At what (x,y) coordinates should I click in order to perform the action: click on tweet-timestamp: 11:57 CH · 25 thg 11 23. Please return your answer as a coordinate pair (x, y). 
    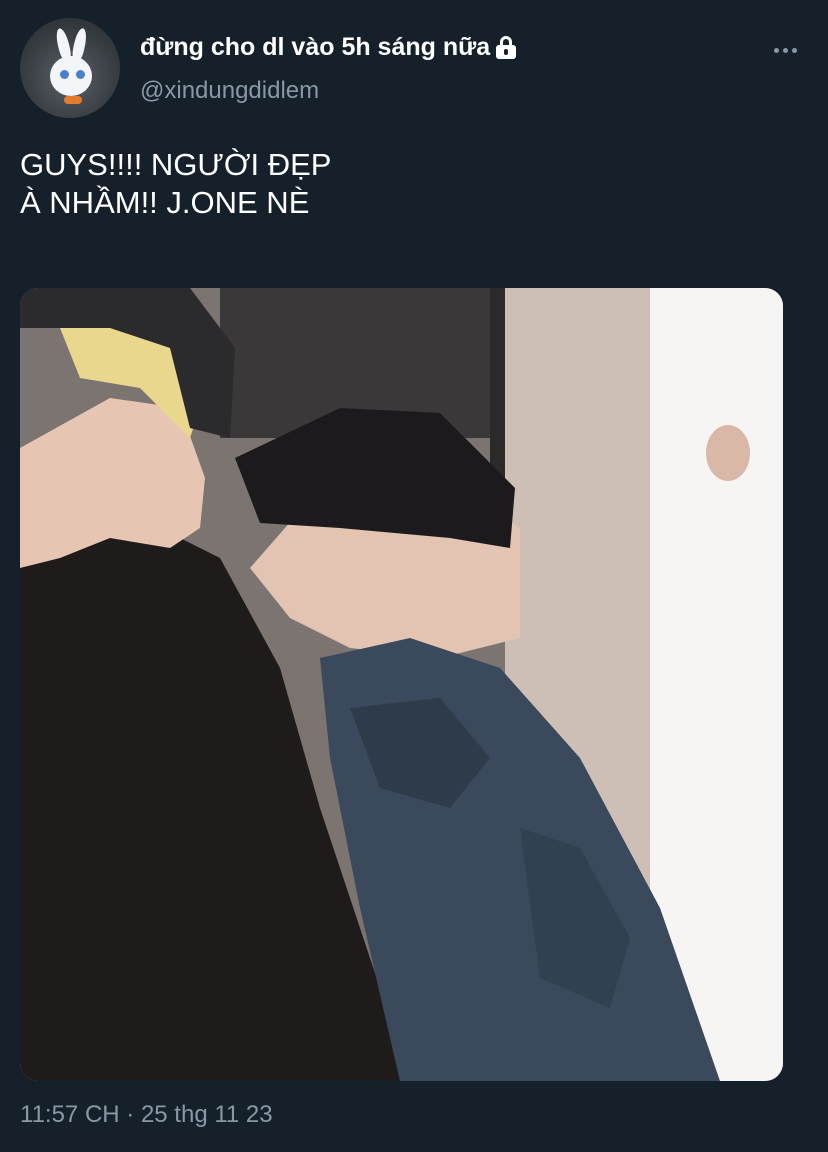
    Looking at the image, I should click on (146, 1115).